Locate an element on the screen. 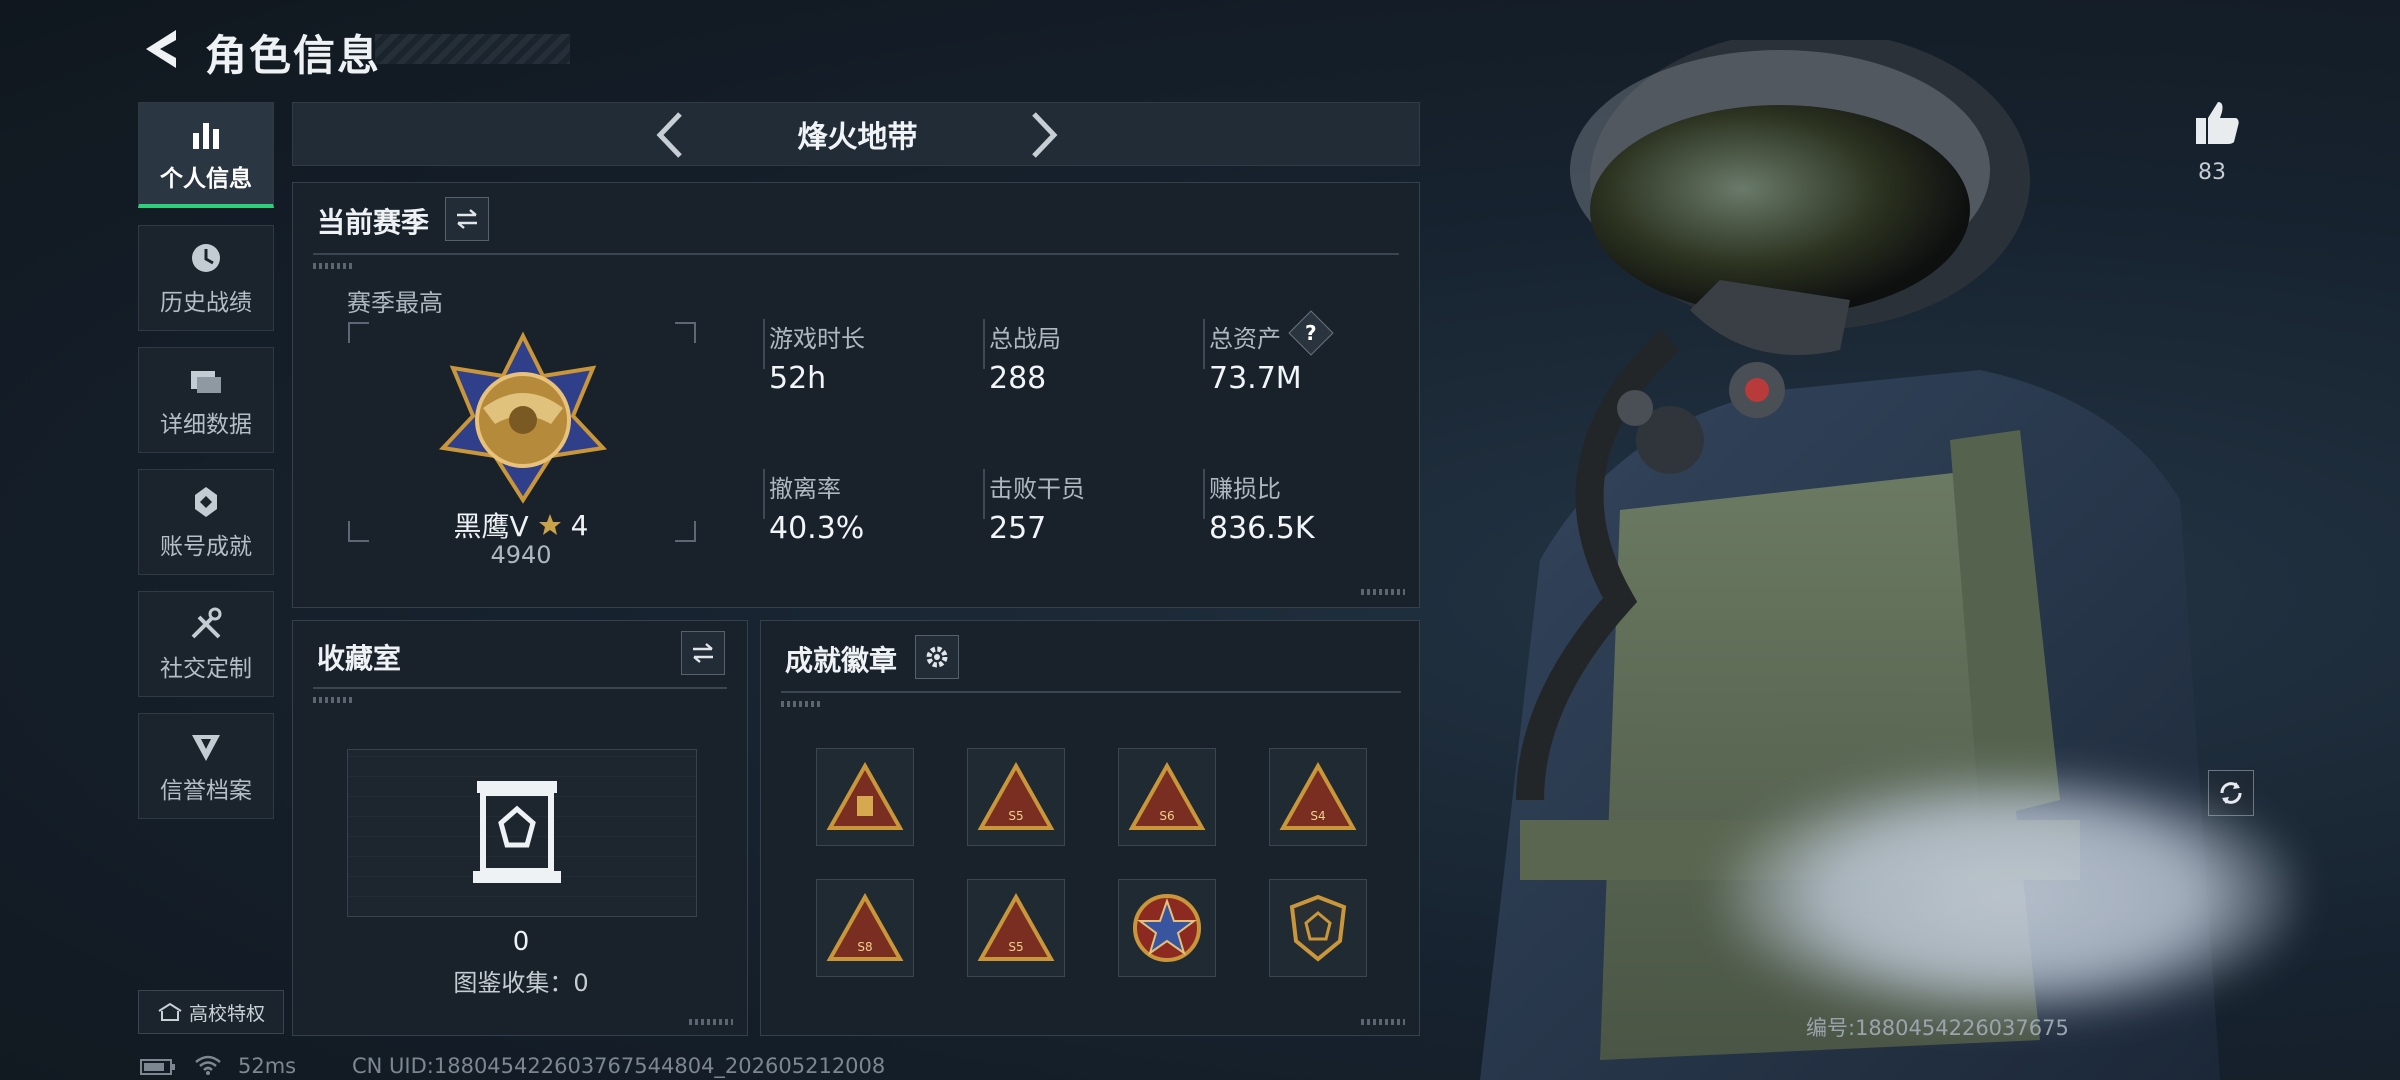 The width and height of the screenshot is (2400, 1080). tools-icon is located at coordinates (206, 623).